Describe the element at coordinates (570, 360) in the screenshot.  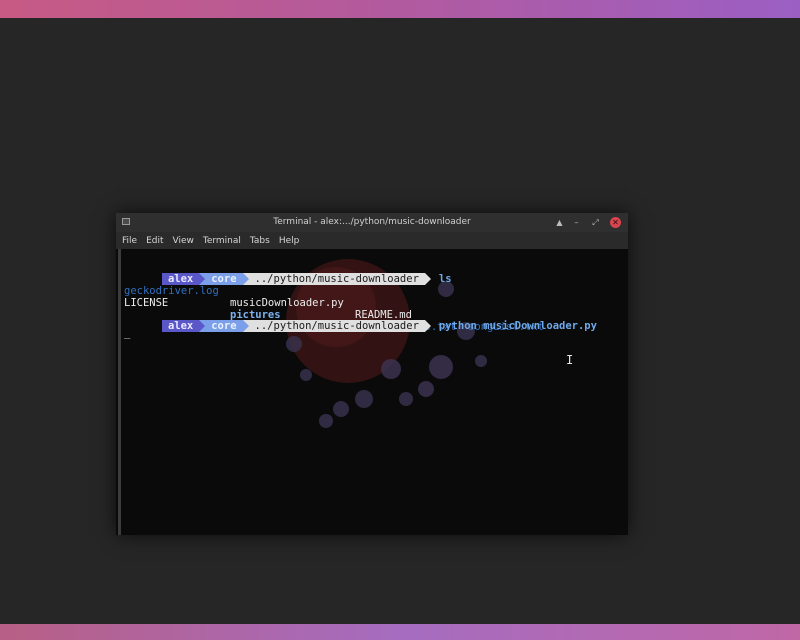
I see `text-ibeam-icon: I` at that location.